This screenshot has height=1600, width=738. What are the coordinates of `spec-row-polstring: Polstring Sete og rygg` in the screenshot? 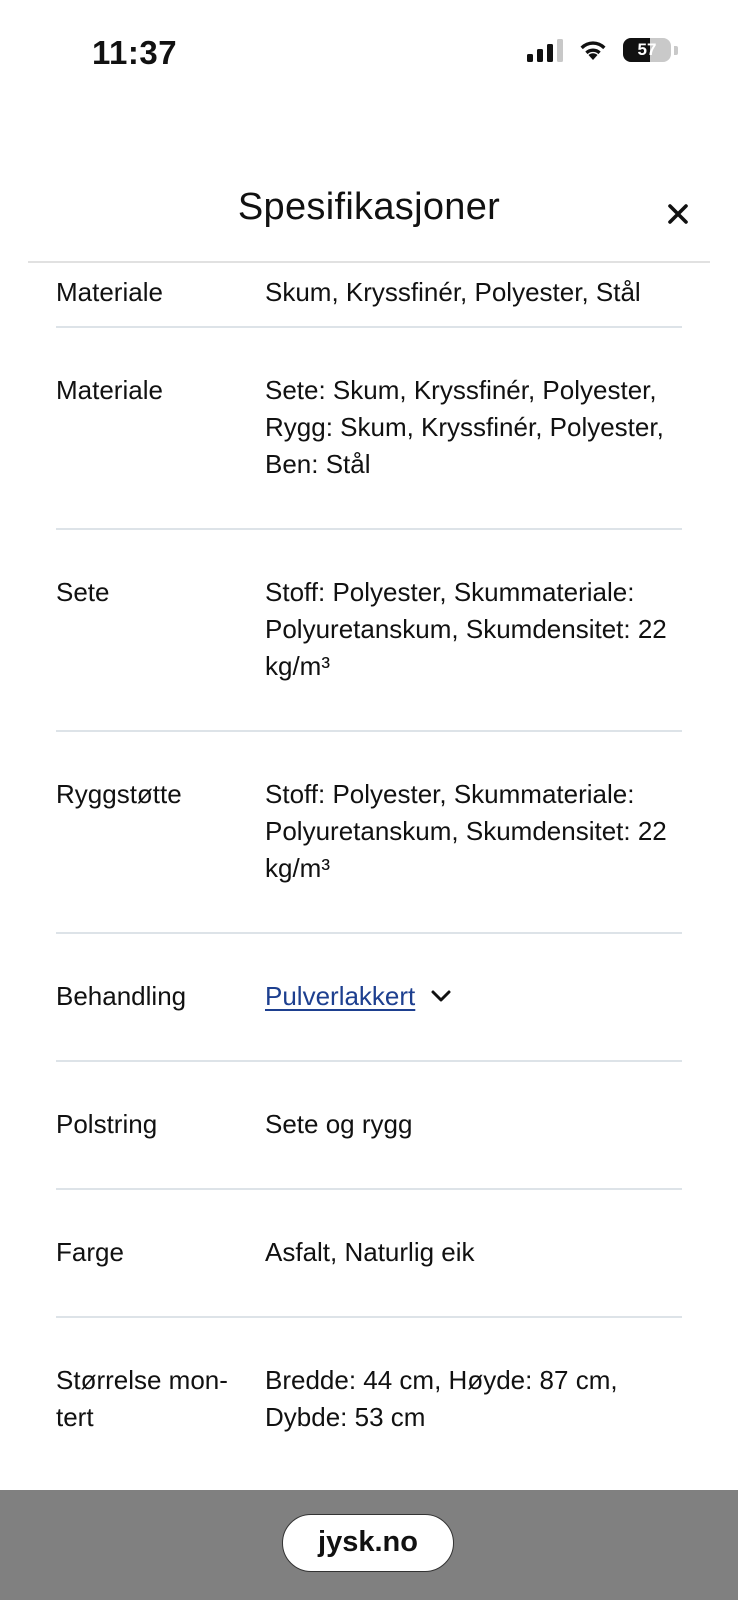 It's located at (369, 1126).